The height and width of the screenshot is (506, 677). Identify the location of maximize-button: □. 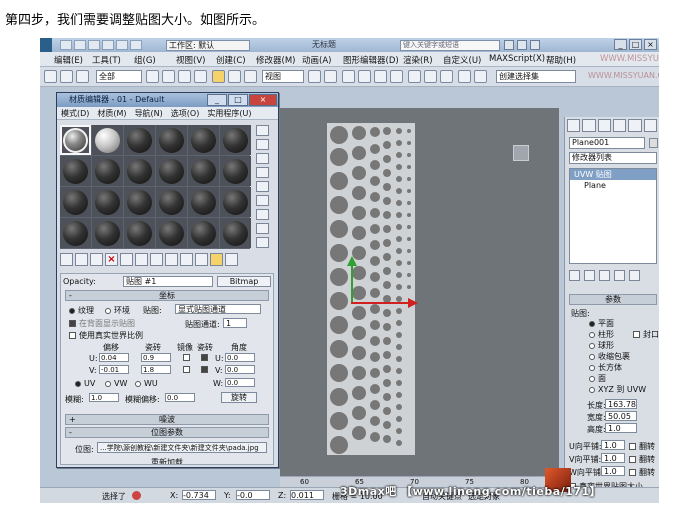
(635, 44).